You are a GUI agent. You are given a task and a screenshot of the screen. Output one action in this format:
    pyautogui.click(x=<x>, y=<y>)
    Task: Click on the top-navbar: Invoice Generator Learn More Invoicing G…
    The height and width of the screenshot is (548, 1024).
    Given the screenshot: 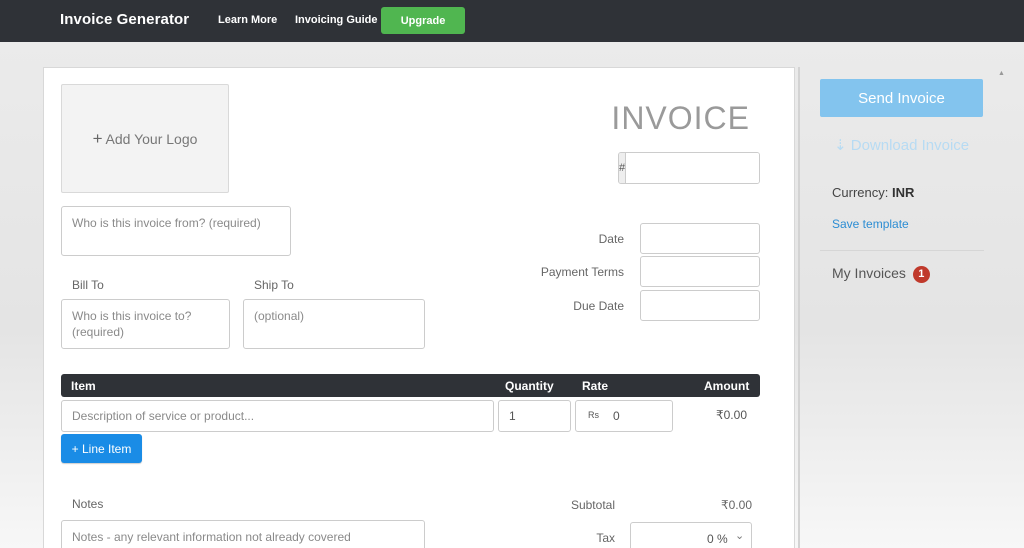 What is the action you would take?
    pyautogui.click(x=512, y=21)
    